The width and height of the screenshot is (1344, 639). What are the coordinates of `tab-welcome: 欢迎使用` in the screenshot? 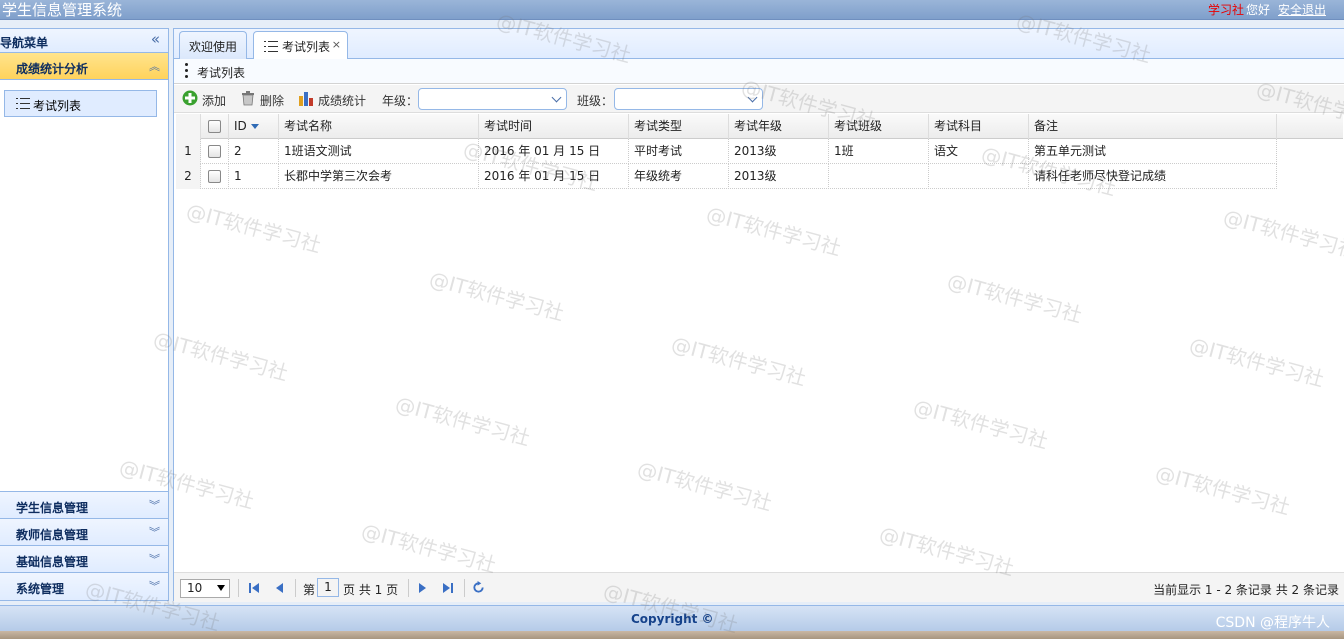 It's located at (213, 45).